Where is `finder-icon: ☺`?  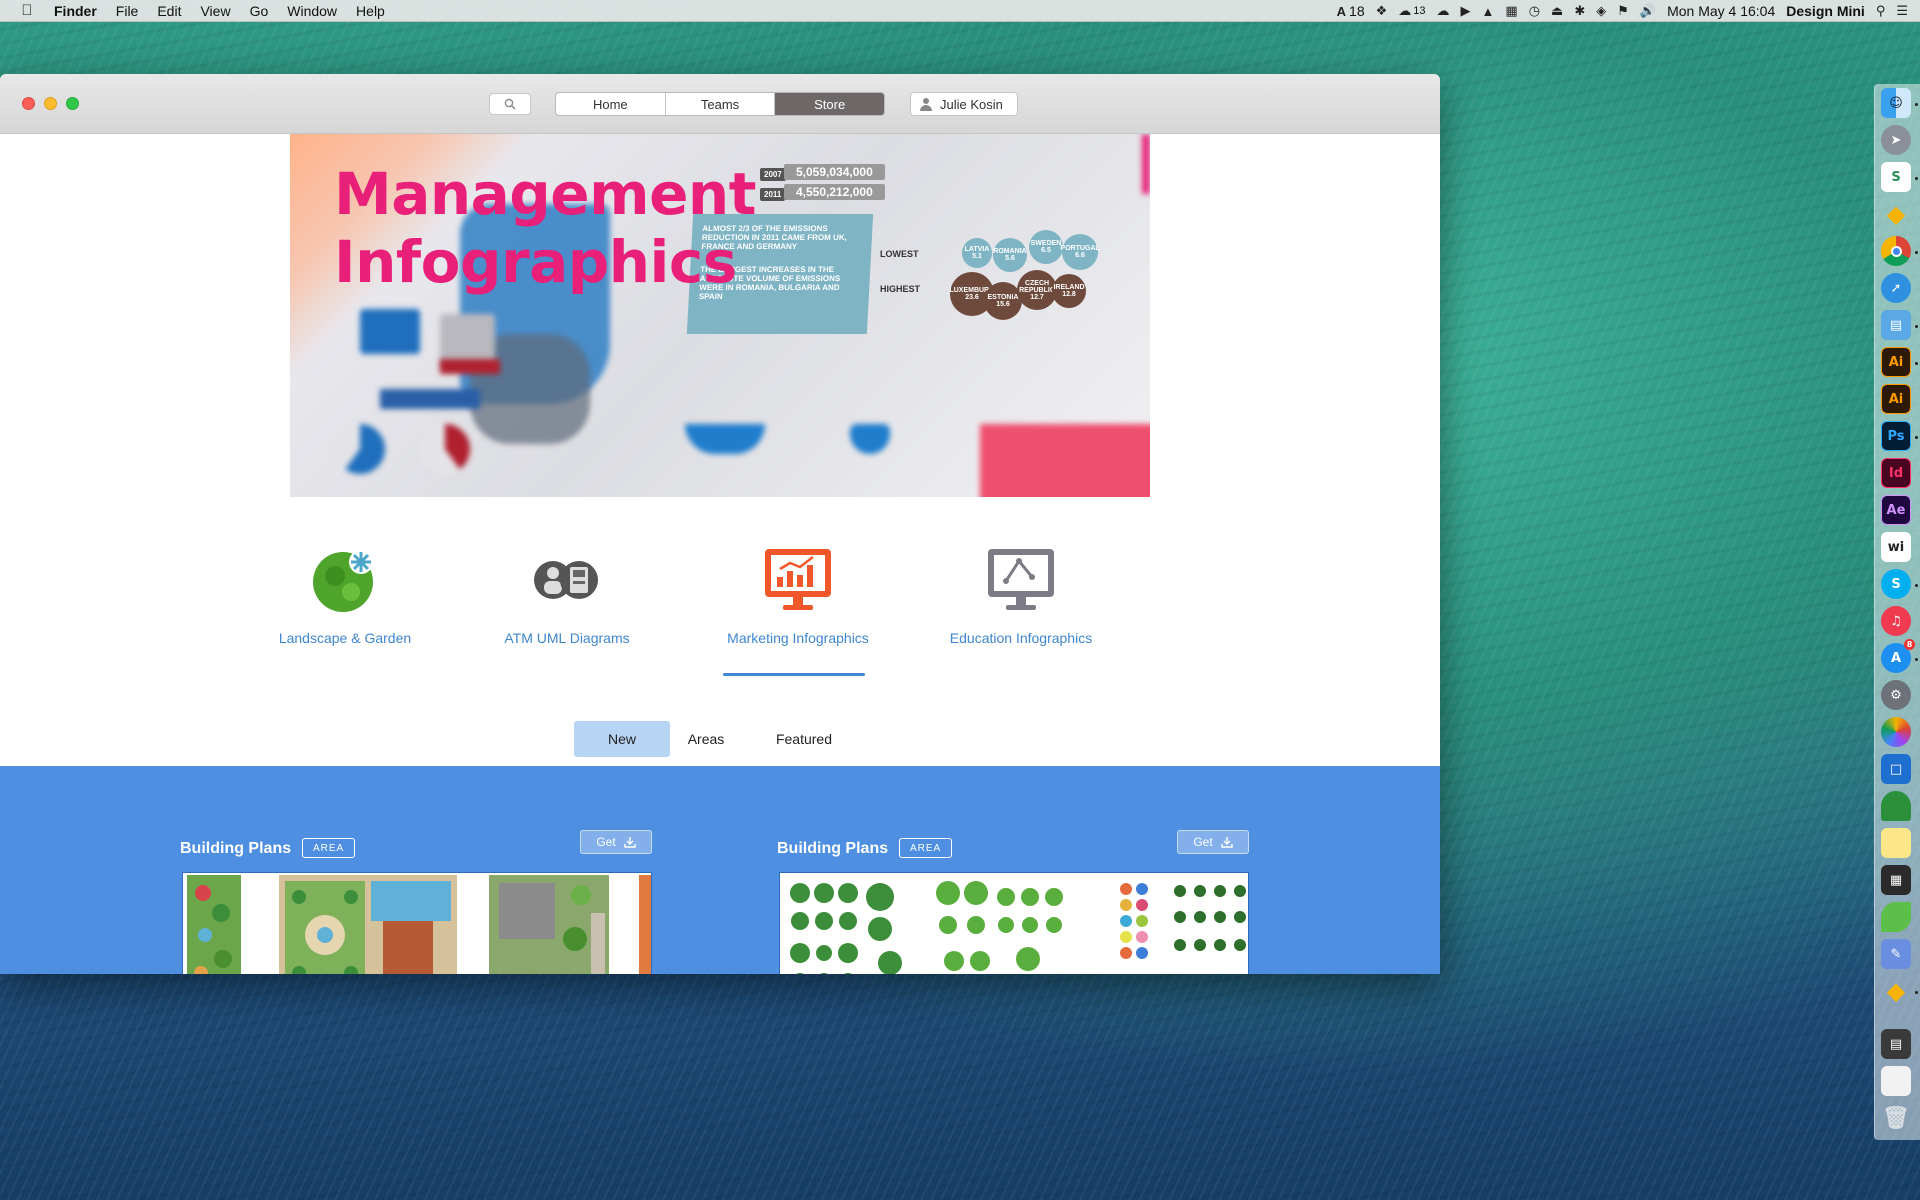
finder-icon: ☺ is located at coordinates (1896, 103).